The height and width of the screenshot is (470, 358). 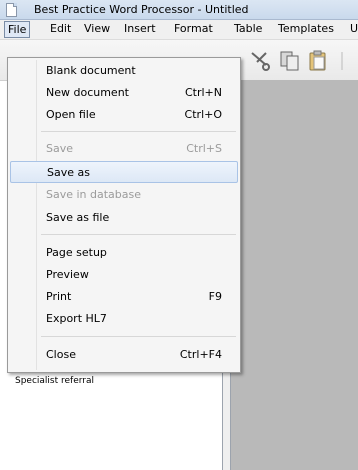 I want to click on menu-view: View, so click(x=97, y=29).